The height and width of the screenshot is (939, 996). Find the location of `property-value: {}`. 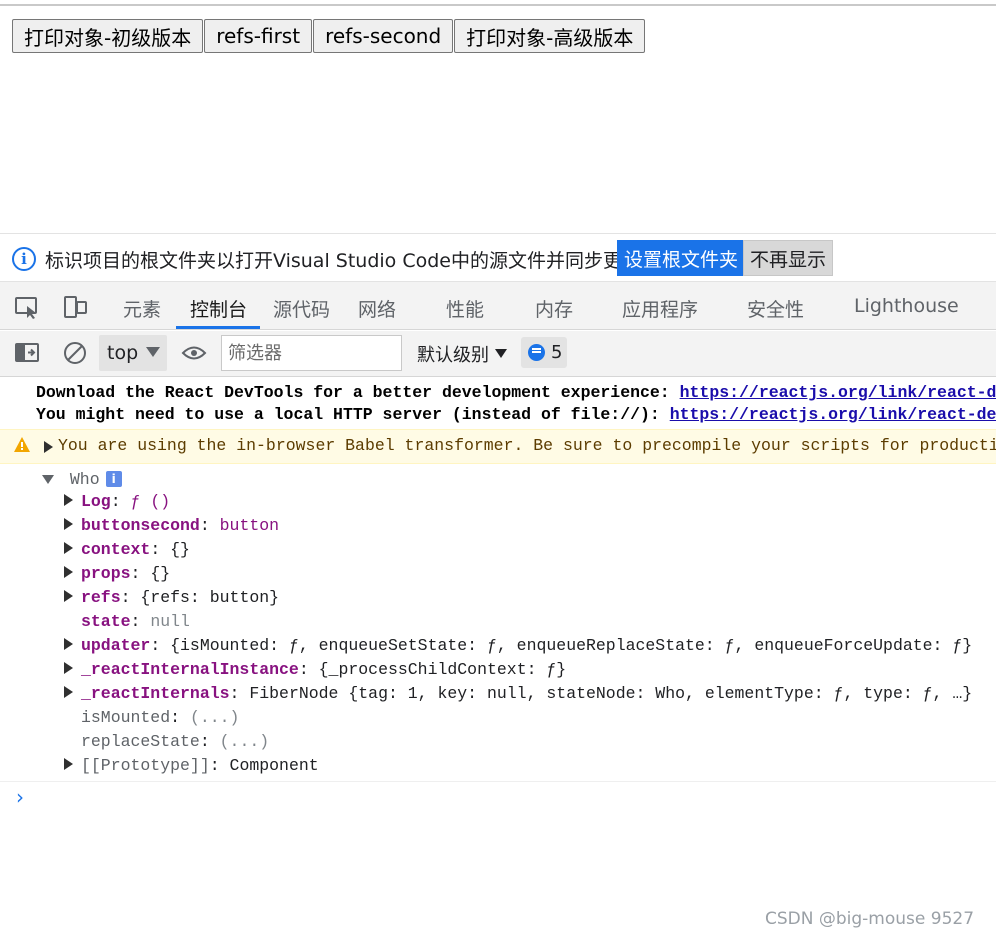

property-value: {} is located at coordinates (160, 573).